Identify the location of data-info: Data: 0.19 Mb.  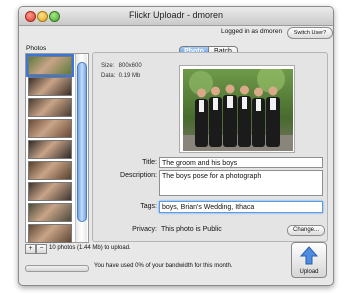
(120, 76).